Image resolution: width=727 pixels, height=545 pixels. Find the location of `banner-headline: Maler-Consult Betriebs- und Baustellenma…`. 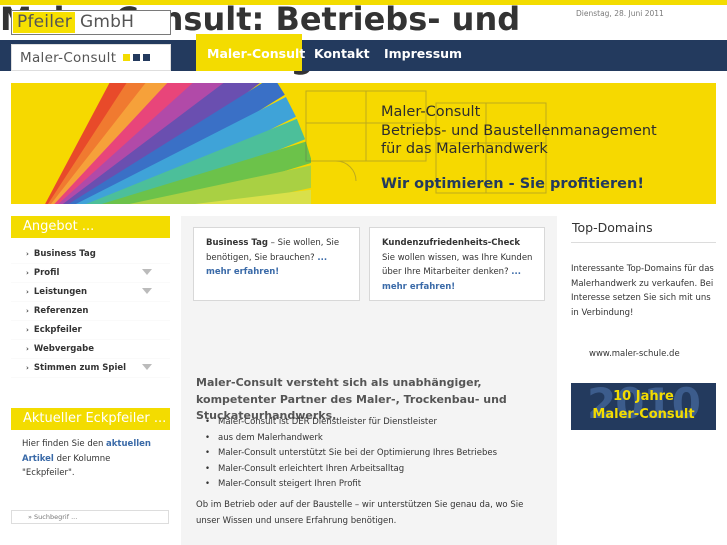

banner-headline: Maler-Consult Betriebs- und Baustellenma… is located at coordinates (519, 131).